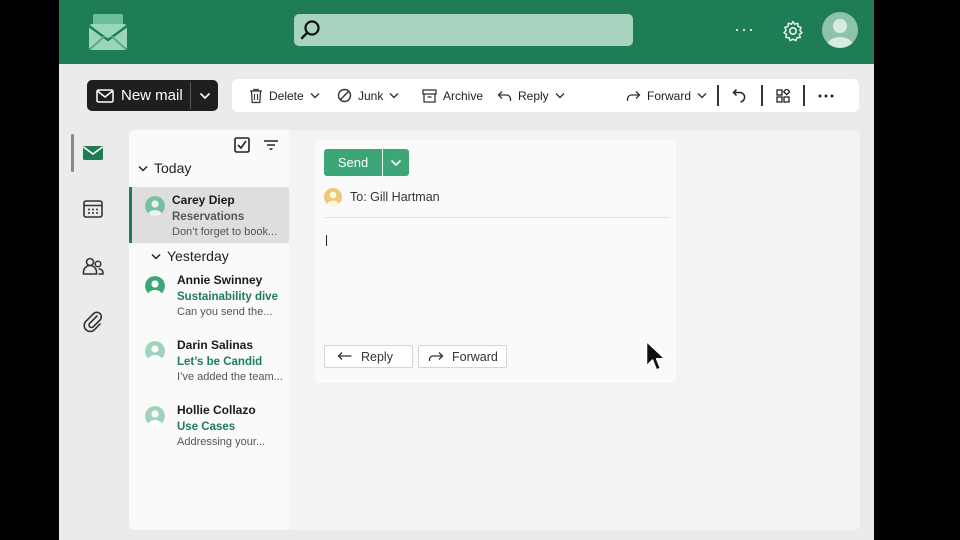 Image resolution: width=960 pixels, height=540 pixels. I want to click on send-options-dropdown, so click(396, 162).